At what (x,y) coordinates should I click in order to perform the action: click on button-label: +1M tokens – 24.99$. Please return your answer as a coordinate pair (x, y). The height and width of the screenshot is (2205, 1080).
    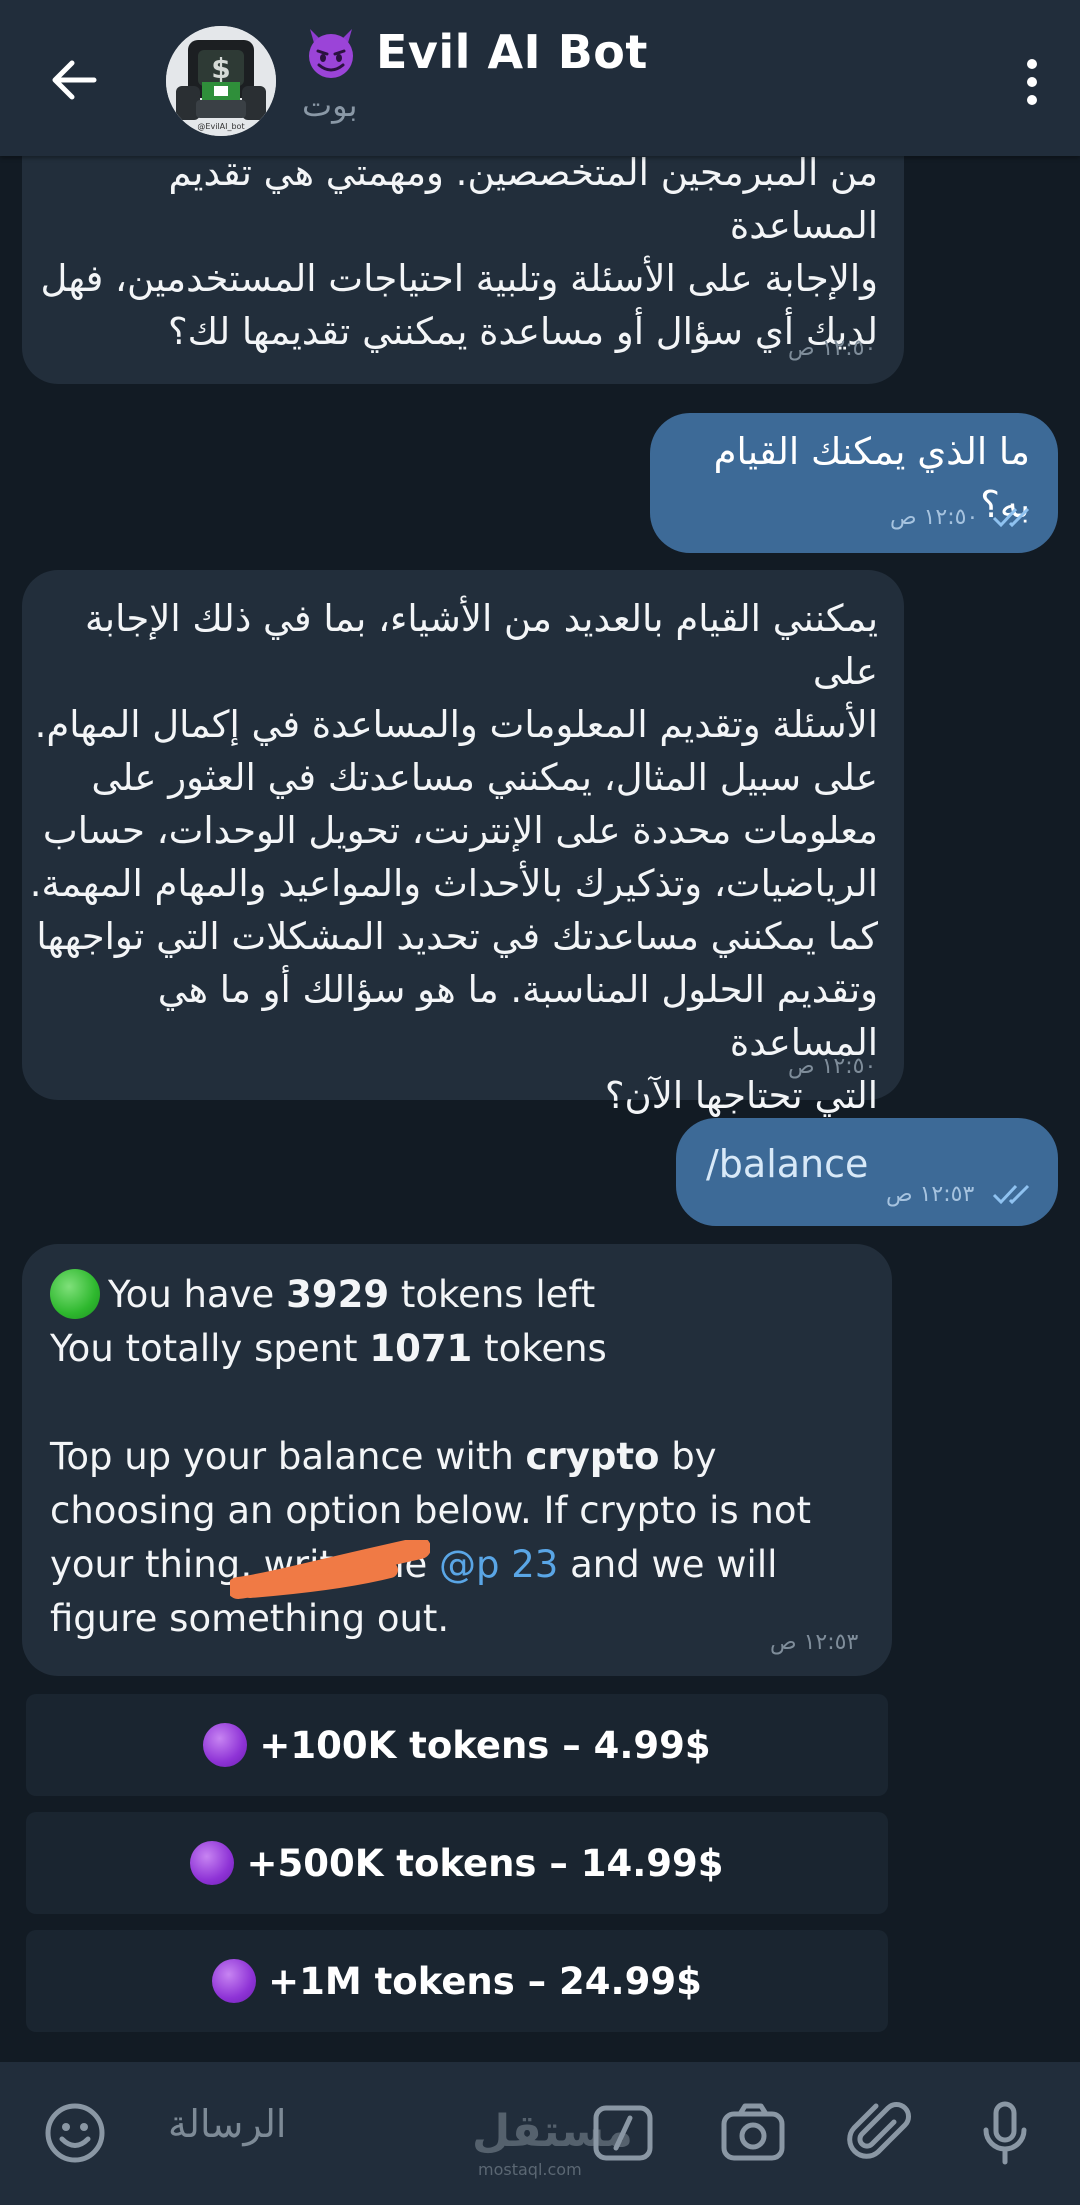
    Looking at the image, I should click on (485, 1981).